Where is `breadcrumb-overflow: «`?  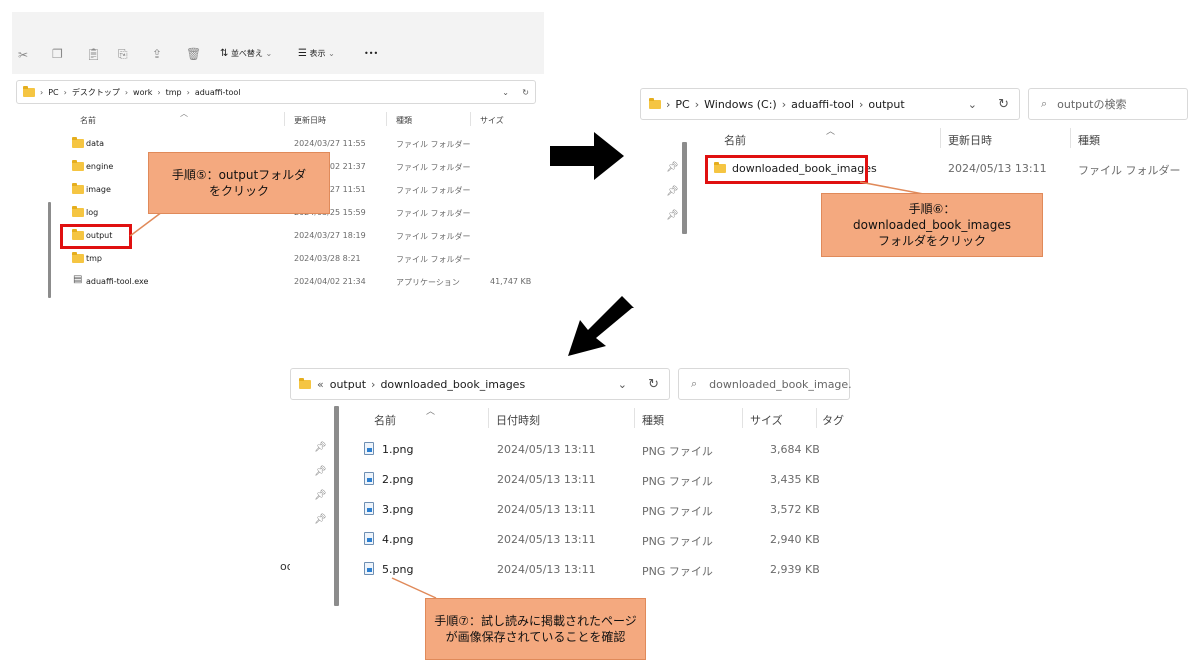 breadcrumb-overflow: « is located at coordinates (320, 384).